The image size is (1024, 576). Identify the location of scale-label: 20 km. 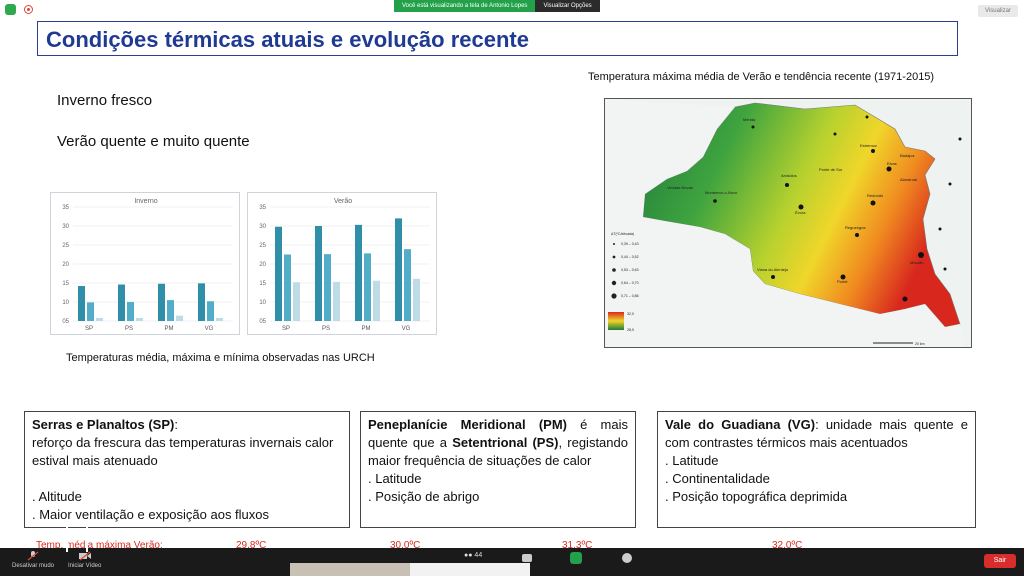
(920, 344).